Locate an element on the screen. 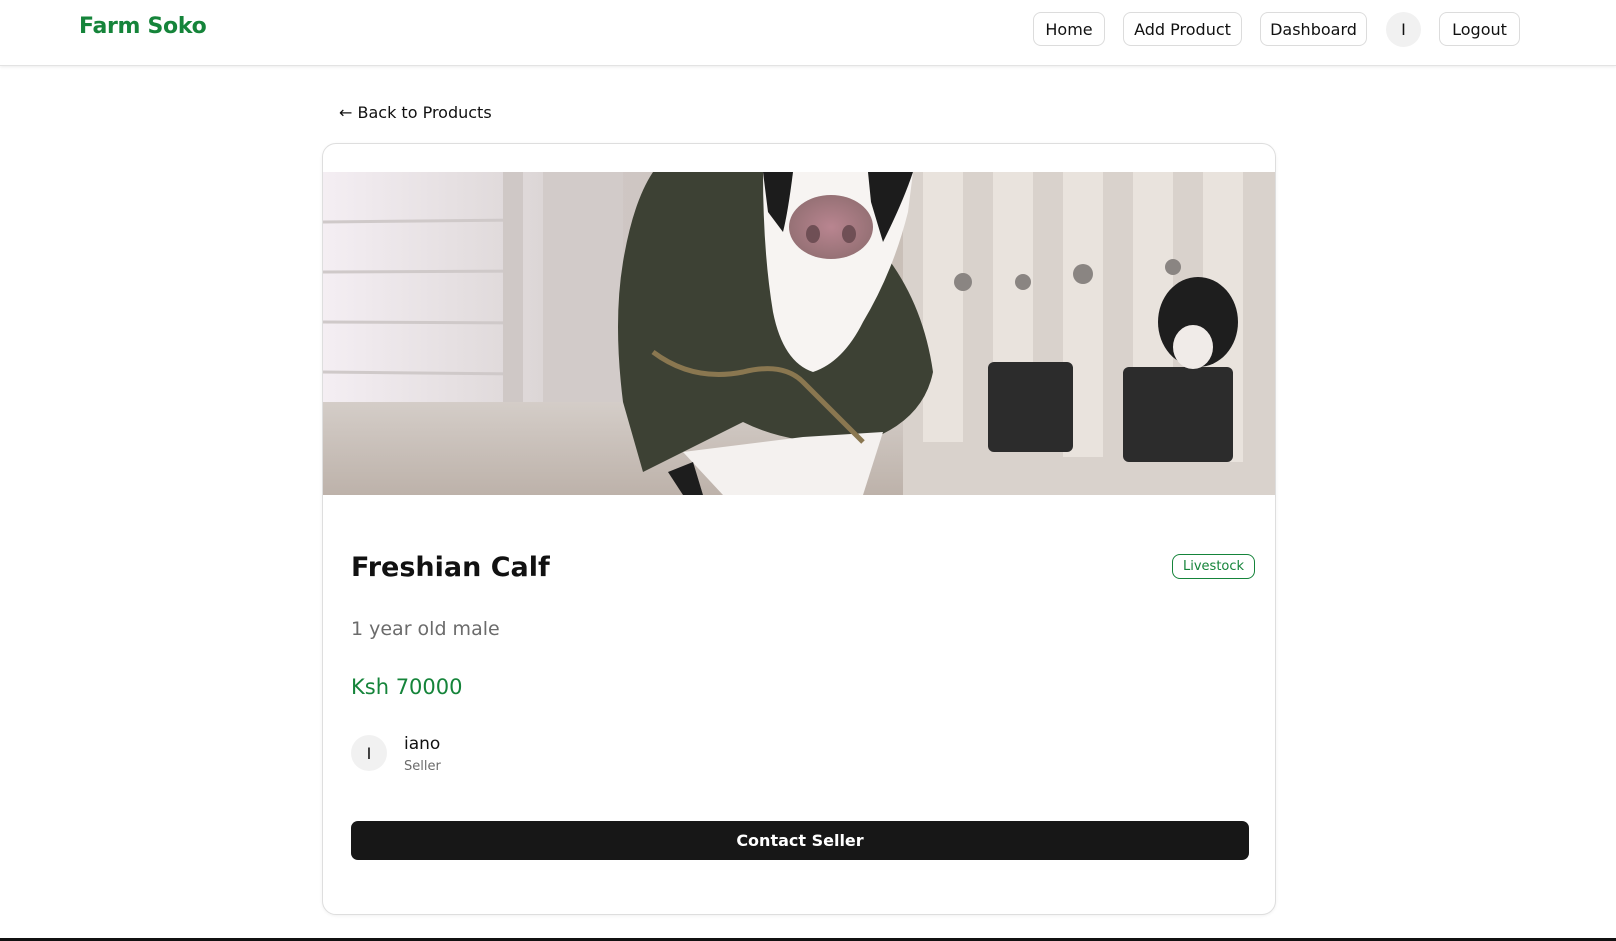  add-product-button: Add Product is located at coordinates (1182, 29).